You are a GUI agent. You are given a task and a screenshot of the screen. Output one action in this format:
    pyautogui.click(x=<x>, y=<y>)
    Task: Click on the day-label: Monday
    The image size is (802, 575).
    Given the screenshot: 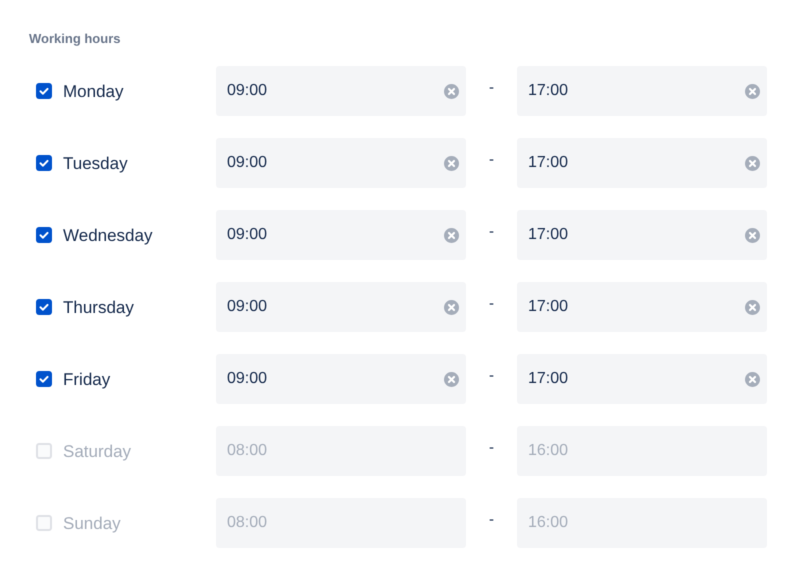 What is the action you would take?
    pyautogui.click(x=93, y=92)
    